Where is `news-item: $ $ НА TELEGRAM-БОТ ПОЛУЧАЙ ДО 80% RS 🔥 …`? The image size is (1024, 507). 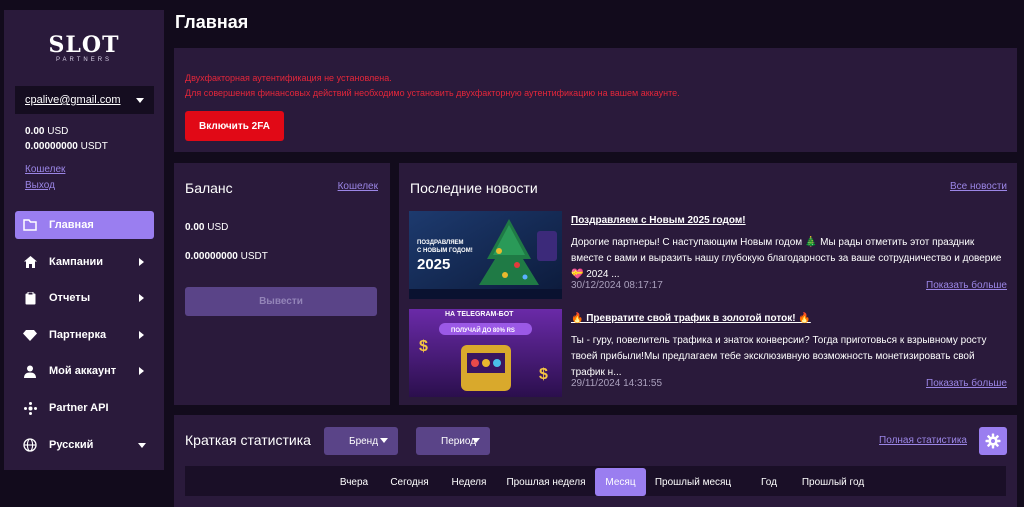 news-item: $ $ НА TELEGRAM-БОТ ПОЛУЧАЙ ДО 80% RS 🔥 … is located at coordinates (708, 353).